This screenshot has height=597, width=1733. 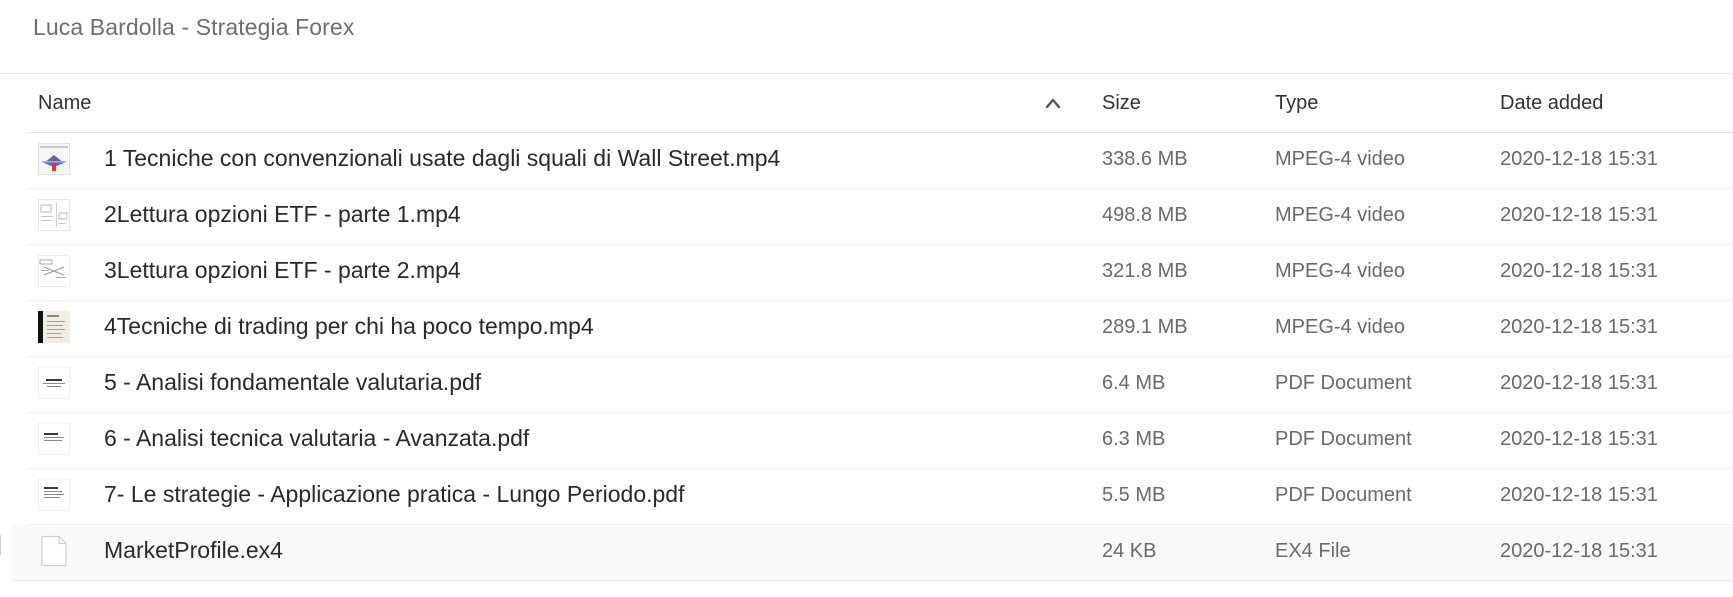 What do you see at coordinates (1053, 103) in the screenshot?
I see `sort-ascending-icon` at bounding box center [1053, 103].